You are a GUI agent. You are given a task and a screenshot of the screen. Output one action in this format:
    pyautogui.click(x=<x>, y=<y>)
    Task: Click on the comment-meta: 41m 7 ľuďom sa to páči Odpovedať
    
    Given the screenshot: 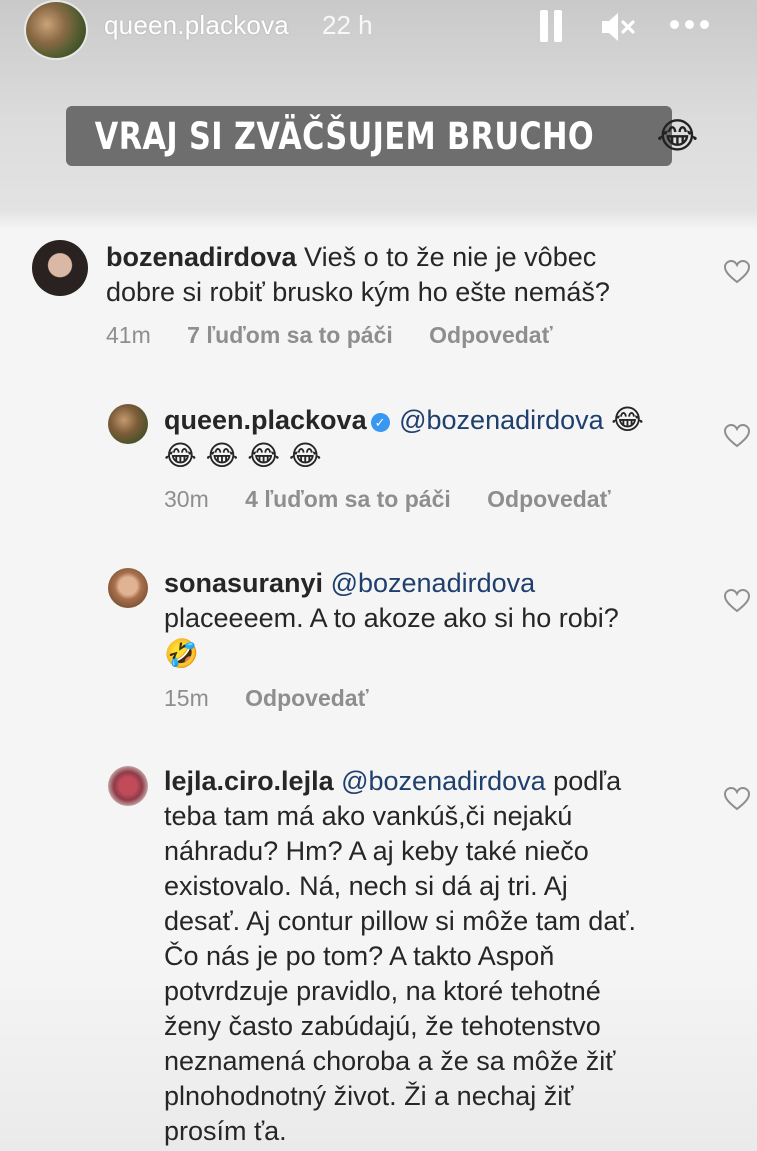 What is the action you would take?
    pyautogui.click(x=344, y=335)
    